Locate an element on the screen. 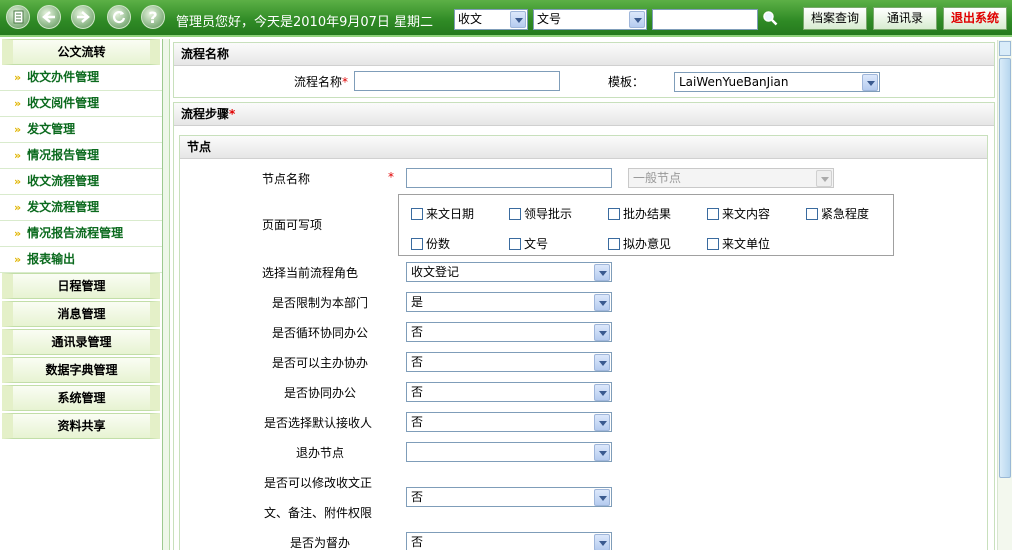 The width and height of the screenshot is (1012, 550). checkbox-handling-result: 批办结果 is located at coordinates (639, 213).